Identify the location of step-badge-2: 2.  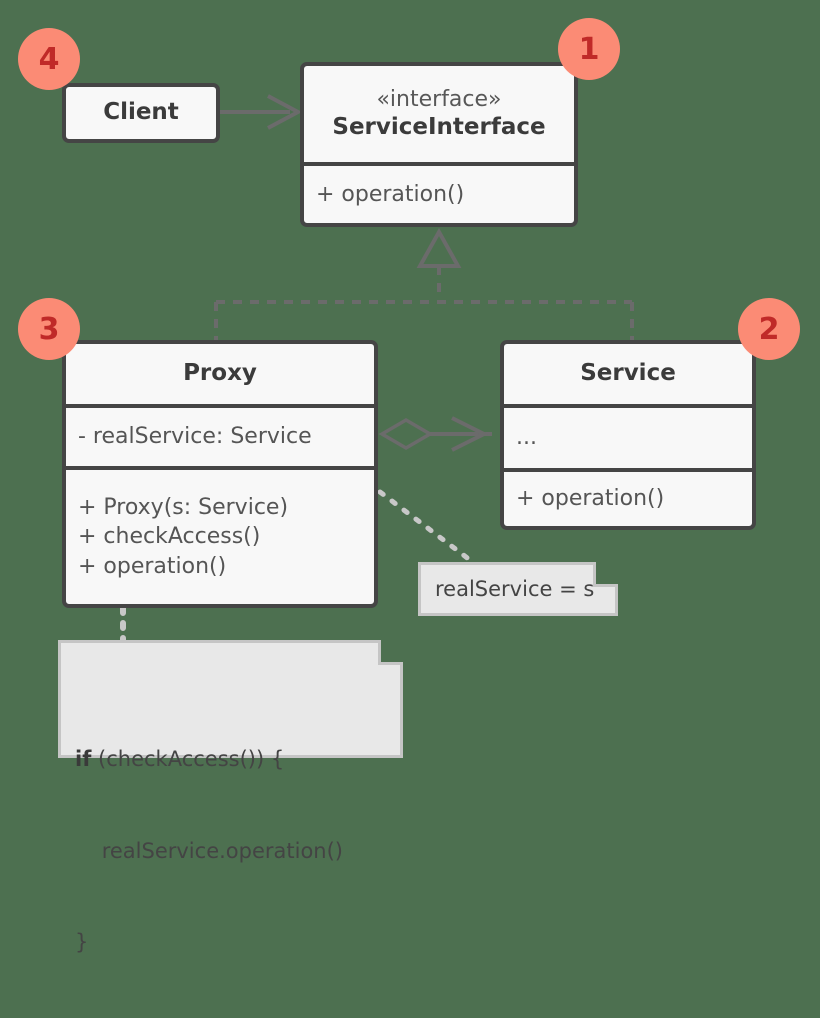
(769, 329).